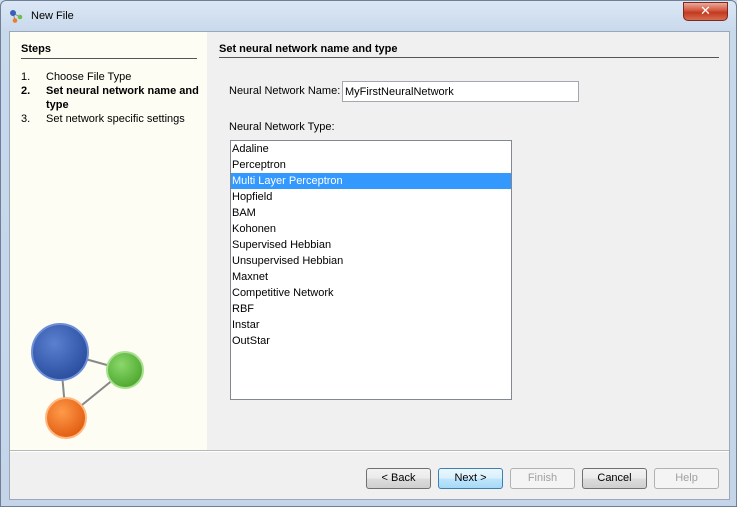 This screenshot has width=737, height=507. I want to click on network-name-input, so click(460, 91).